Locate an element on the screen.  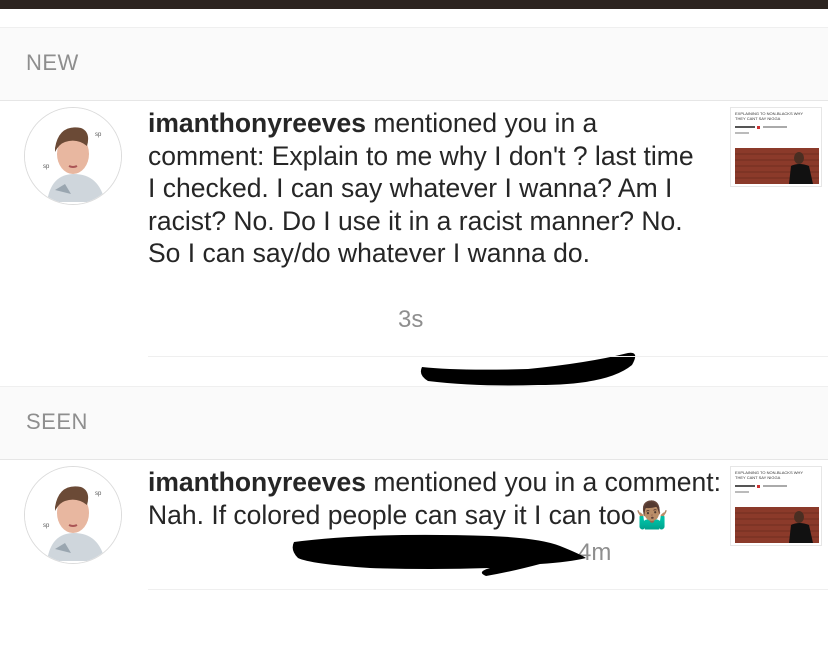
section-title-new: NEW is located at coordinates (52, 62).